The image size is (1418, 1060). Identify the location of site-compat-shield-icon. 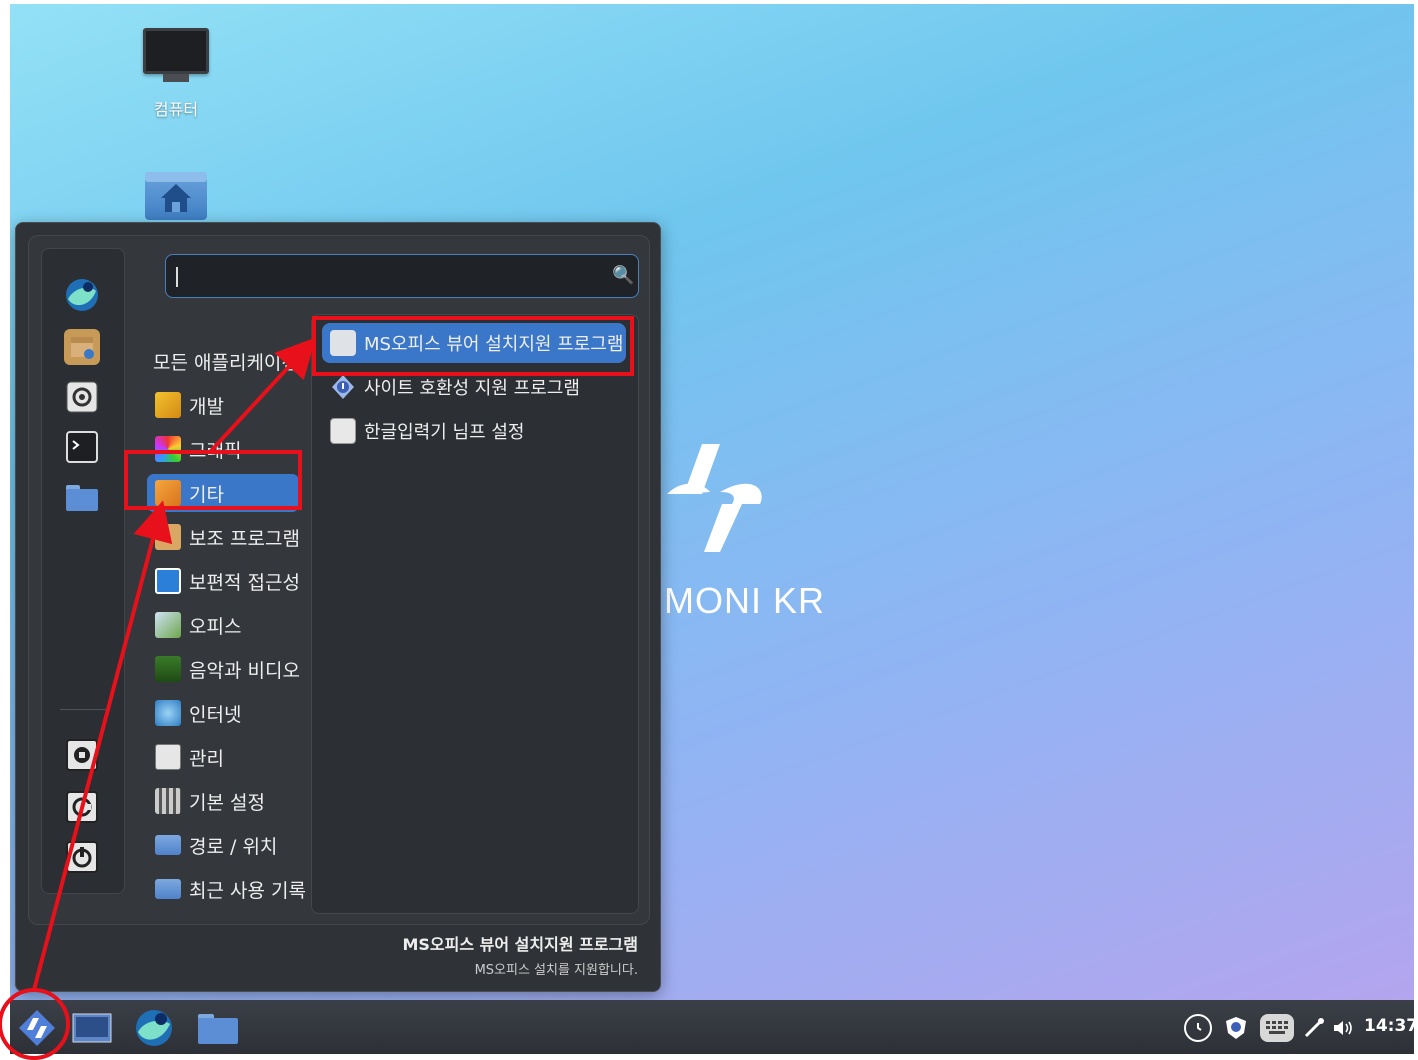
(343, 387).